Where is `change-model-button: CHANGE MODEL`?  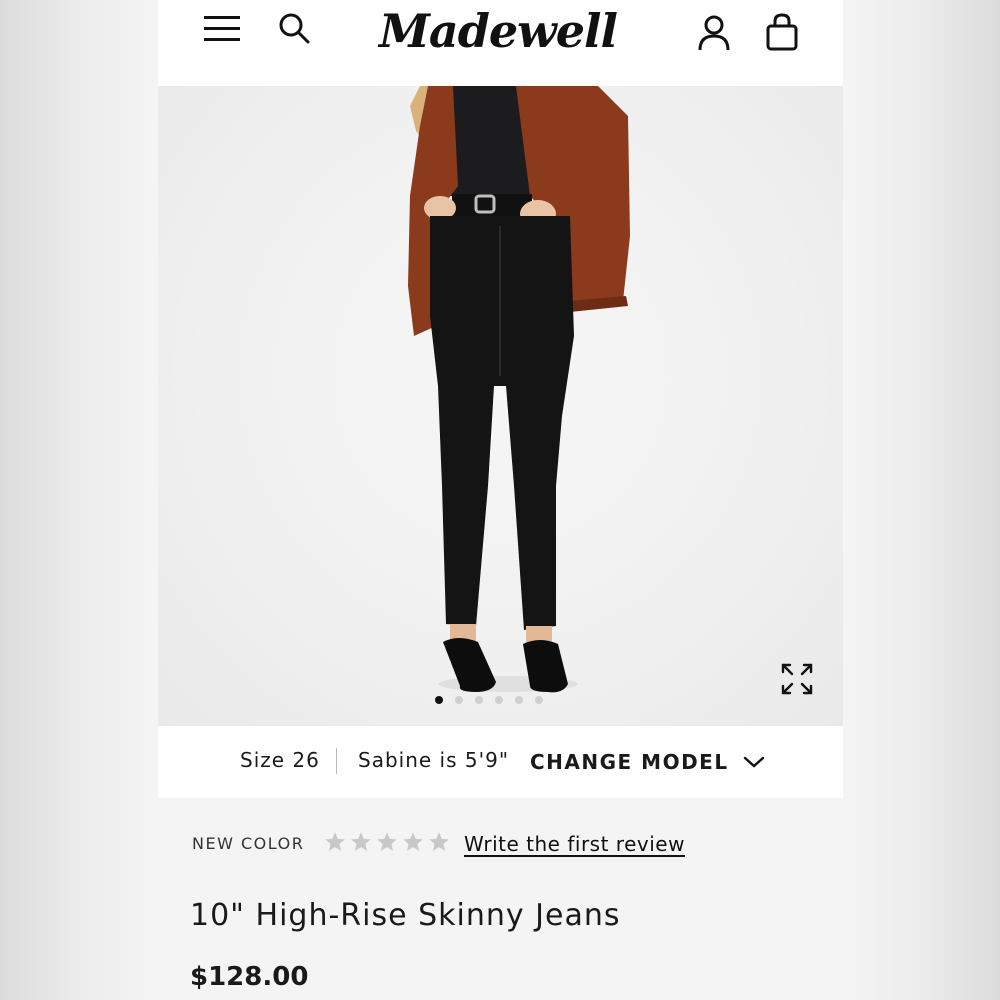 change-model-button: CHANGE MODEL is located at coordinates (647, 762).